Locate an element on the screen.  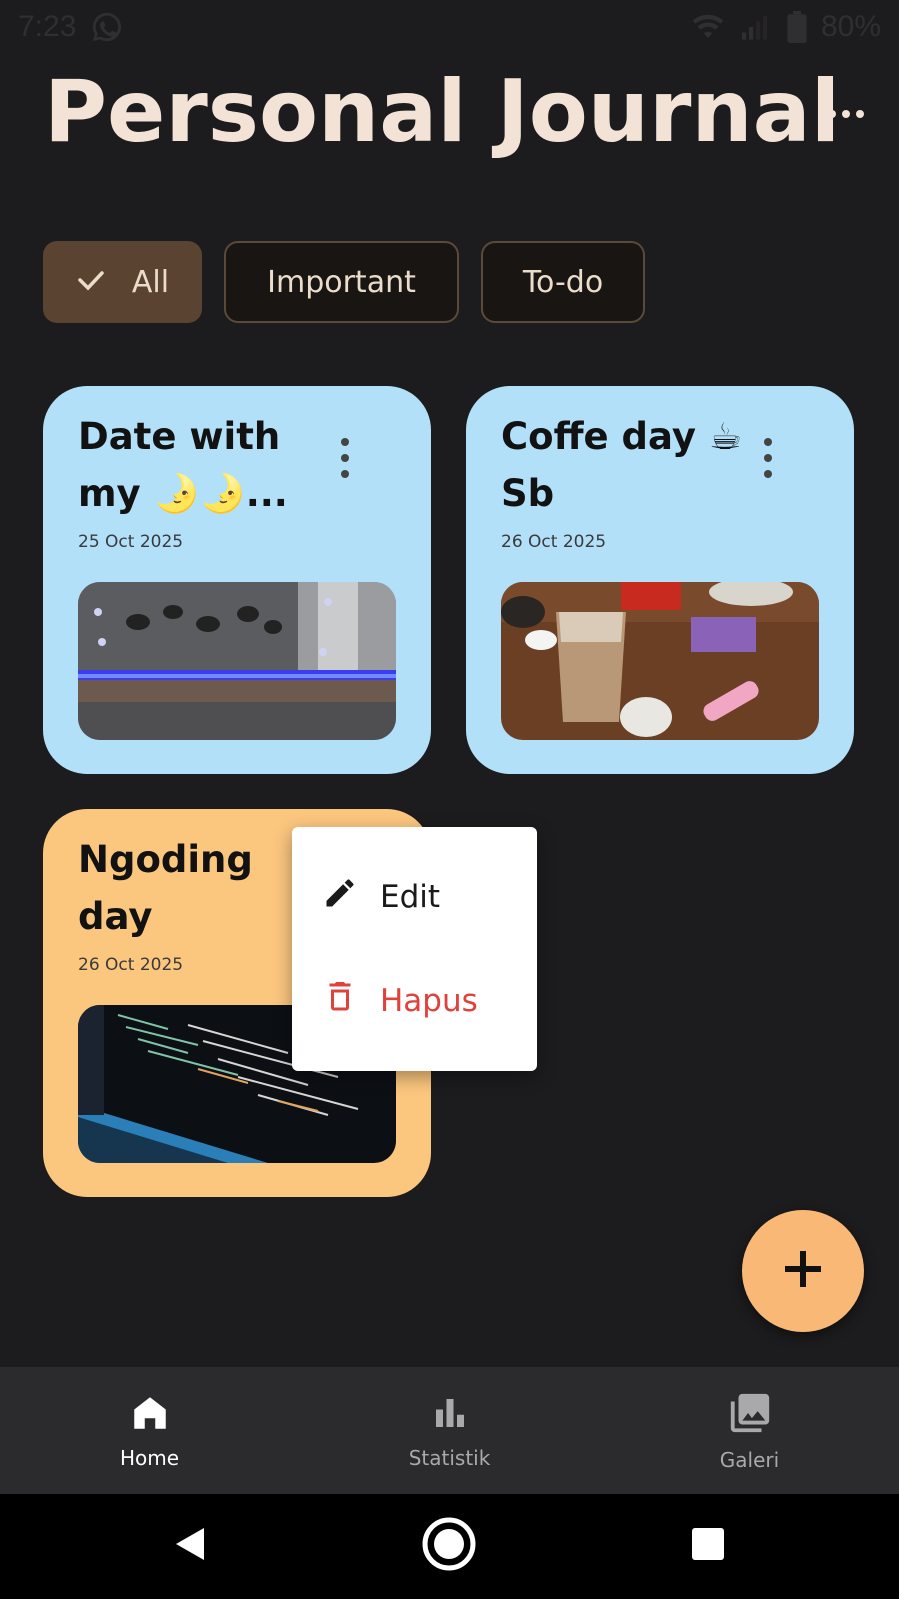
nav-item-galeri: Galeri is located at coordinates (749, 1430).